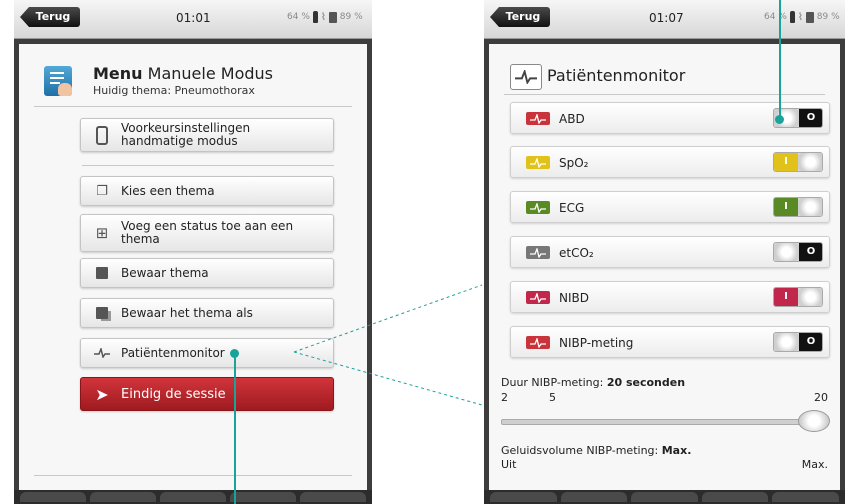 The image size is (859, 504). I want to click on callout-lines, so click(388, 345).